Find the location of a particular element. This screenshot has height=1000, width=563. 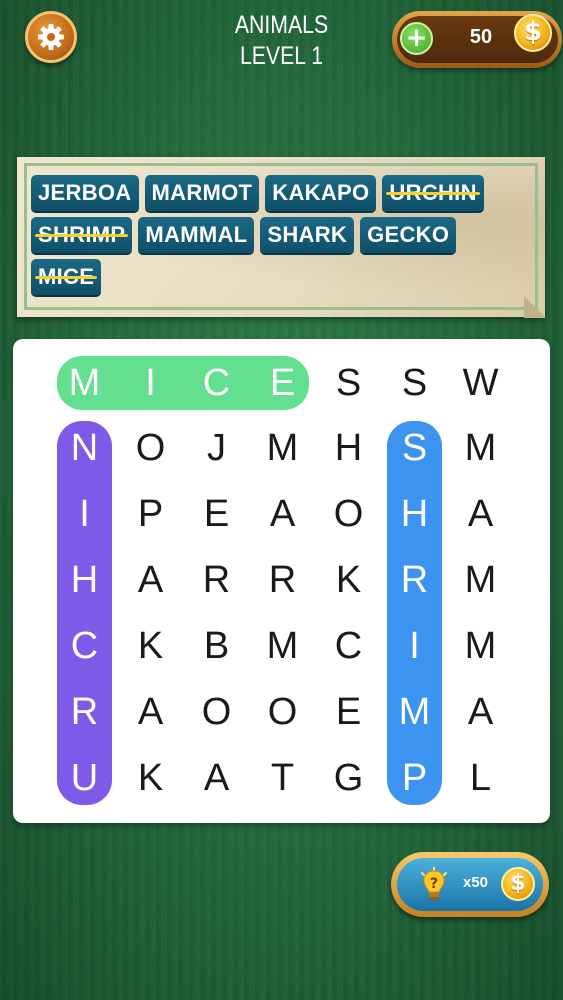

coin-count: 50 is located at coordinates (481, 37).